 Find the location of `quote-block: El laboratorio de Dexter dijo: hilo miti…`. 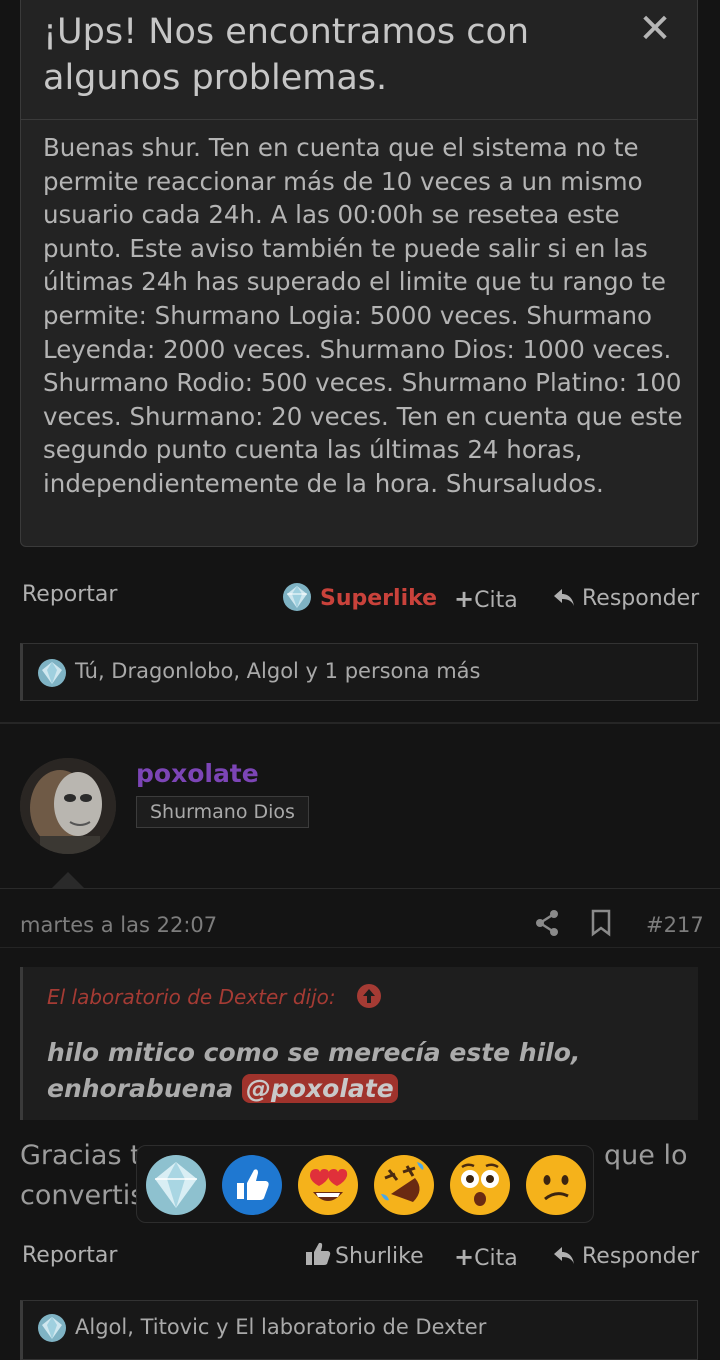

quote-block: El laboratorio de Dexter dijo: hilo miti… is located at coordinates (359, 1043).